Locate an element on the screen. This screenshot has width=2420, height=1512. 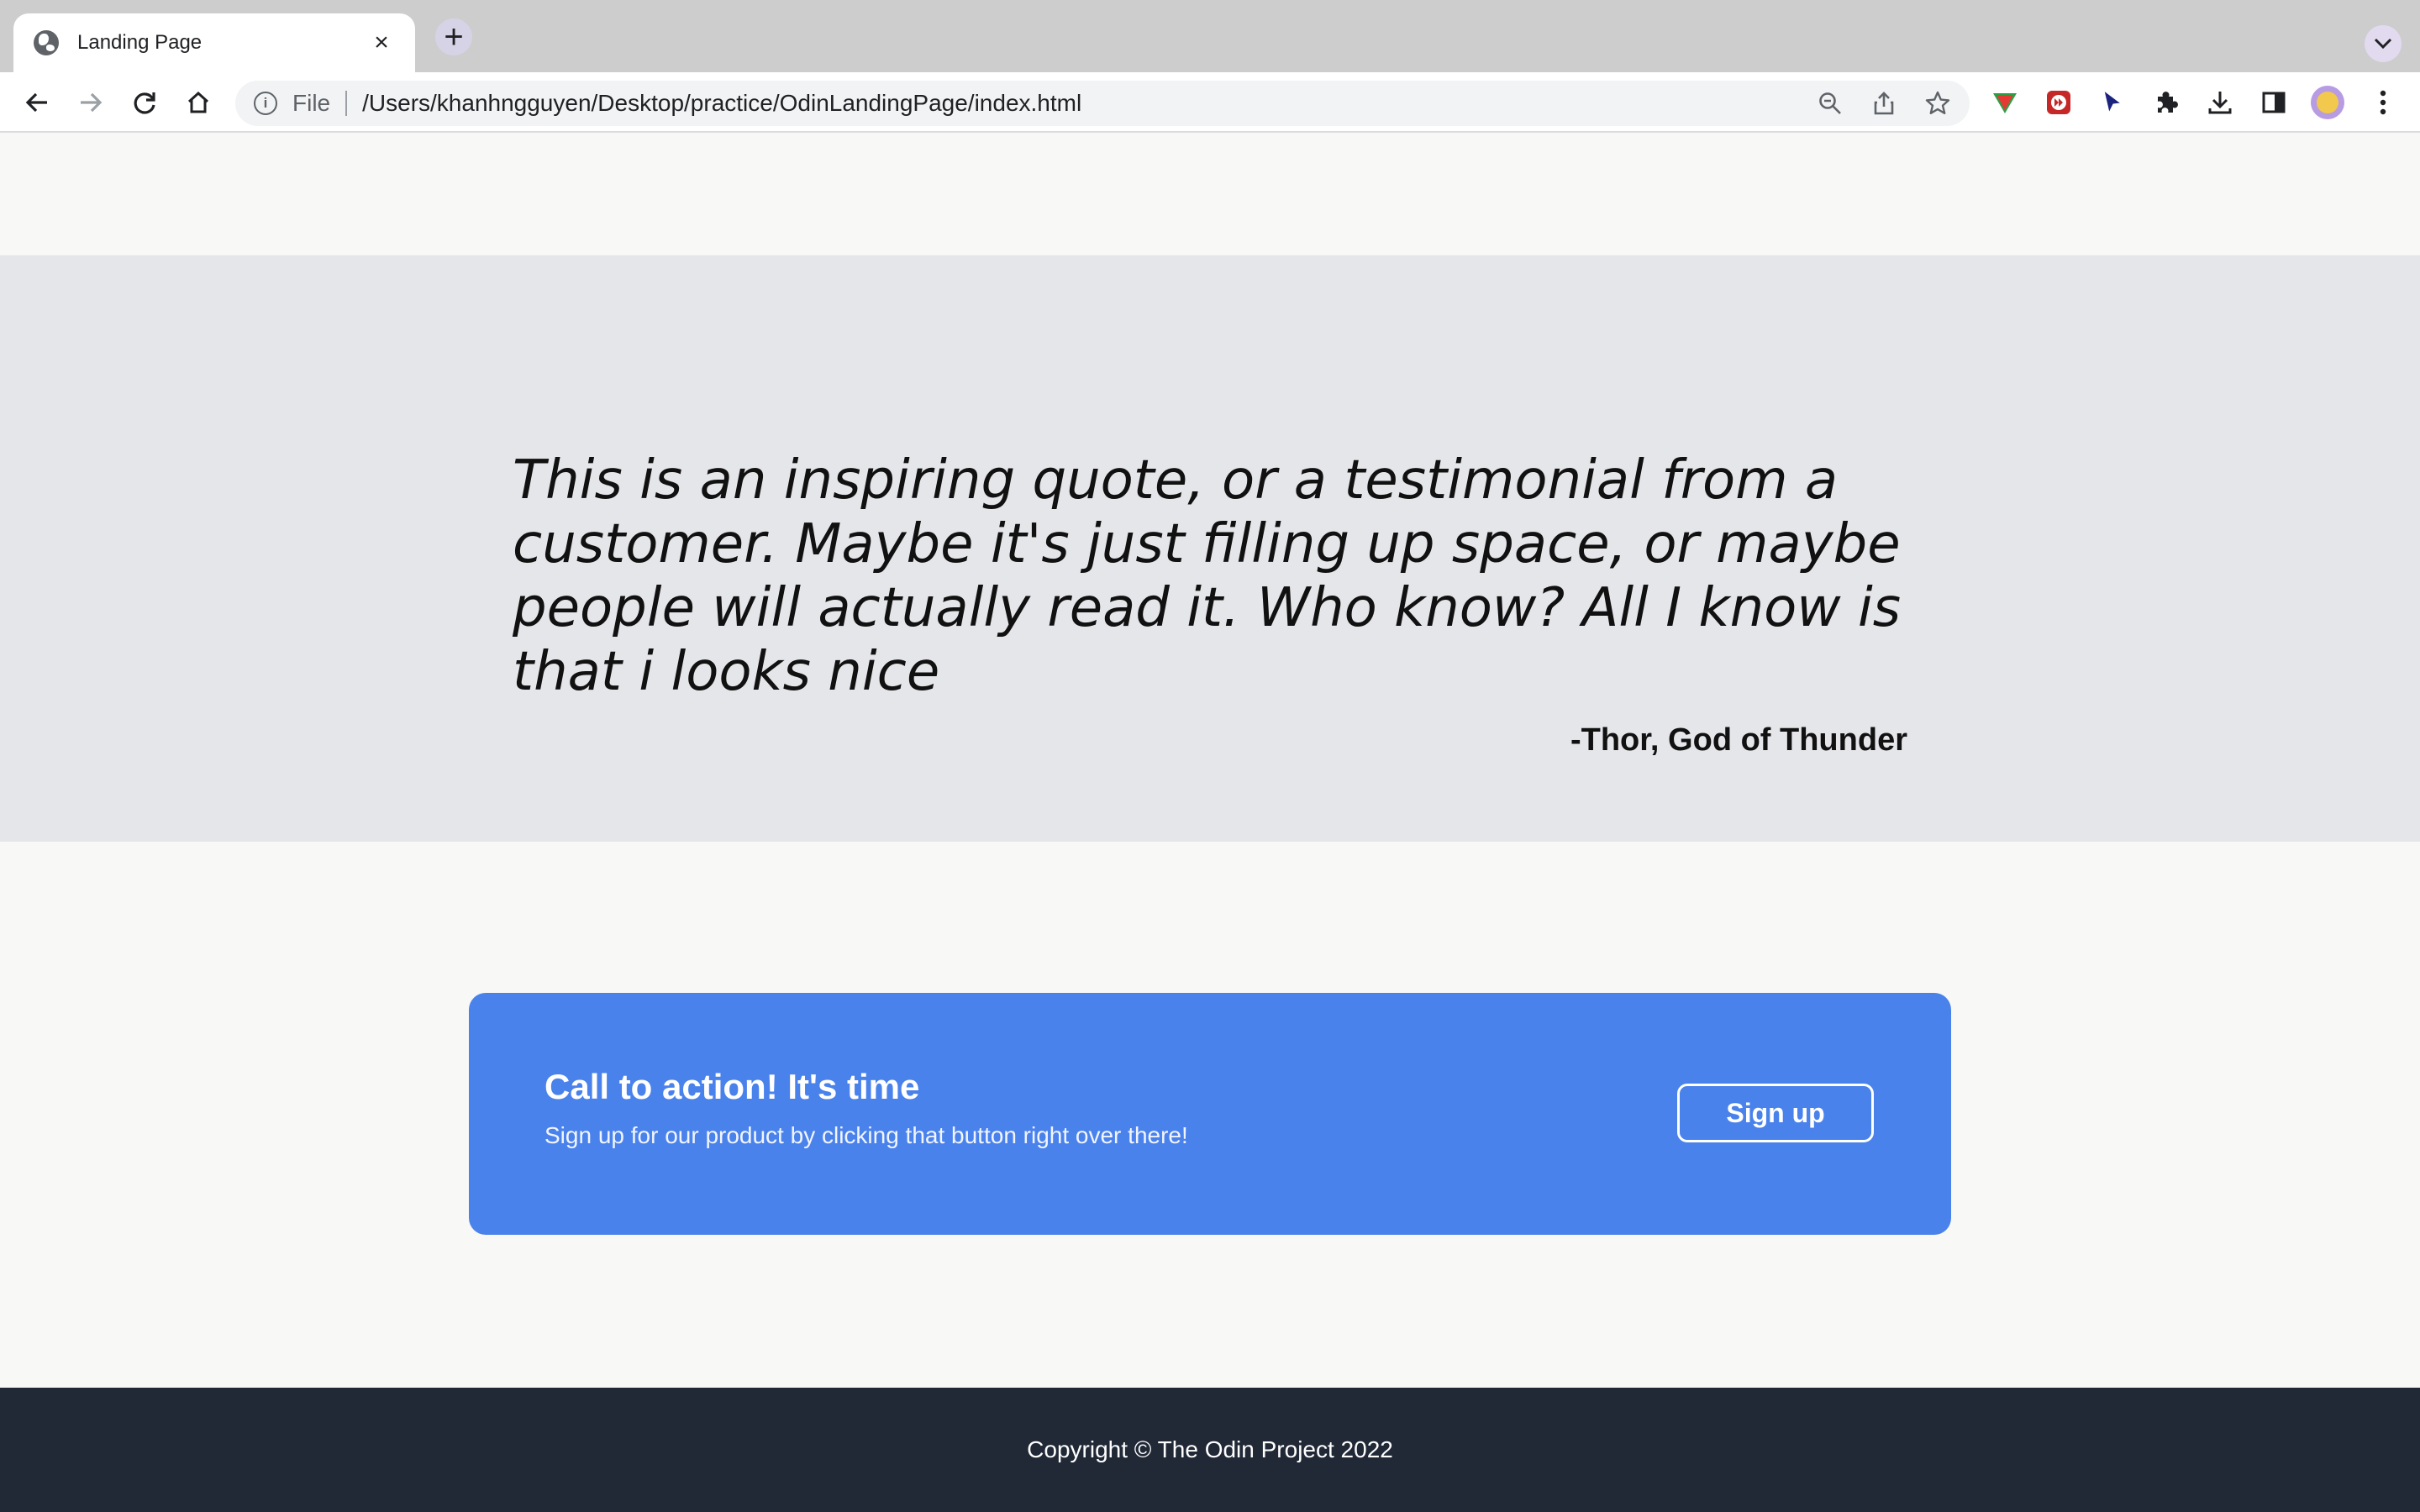
quote-author: -Thor, God of Thunder is located at coordinates (1739, 740).